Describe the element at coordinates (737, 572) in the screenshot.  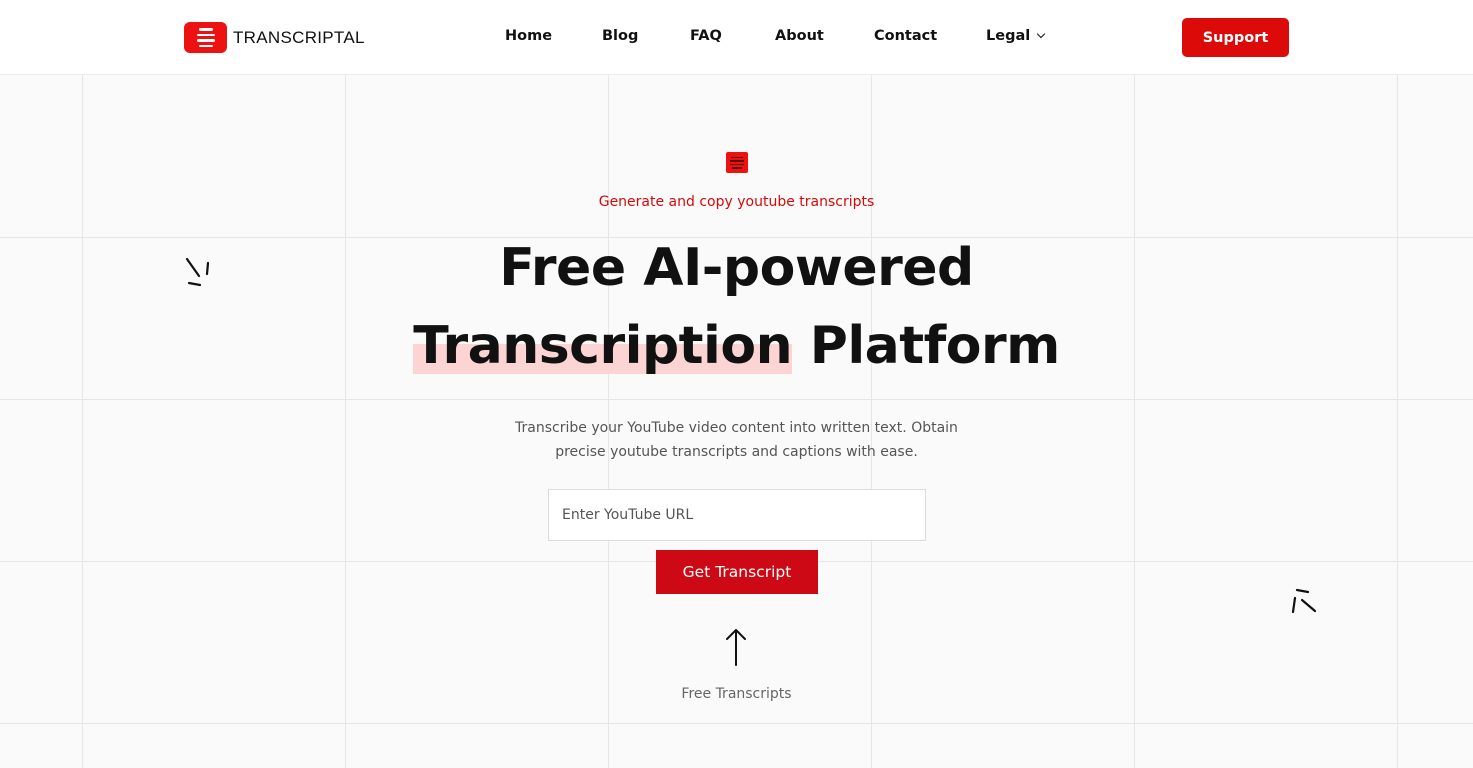
I see `get-transcript-button: Get Transcript` at that location.